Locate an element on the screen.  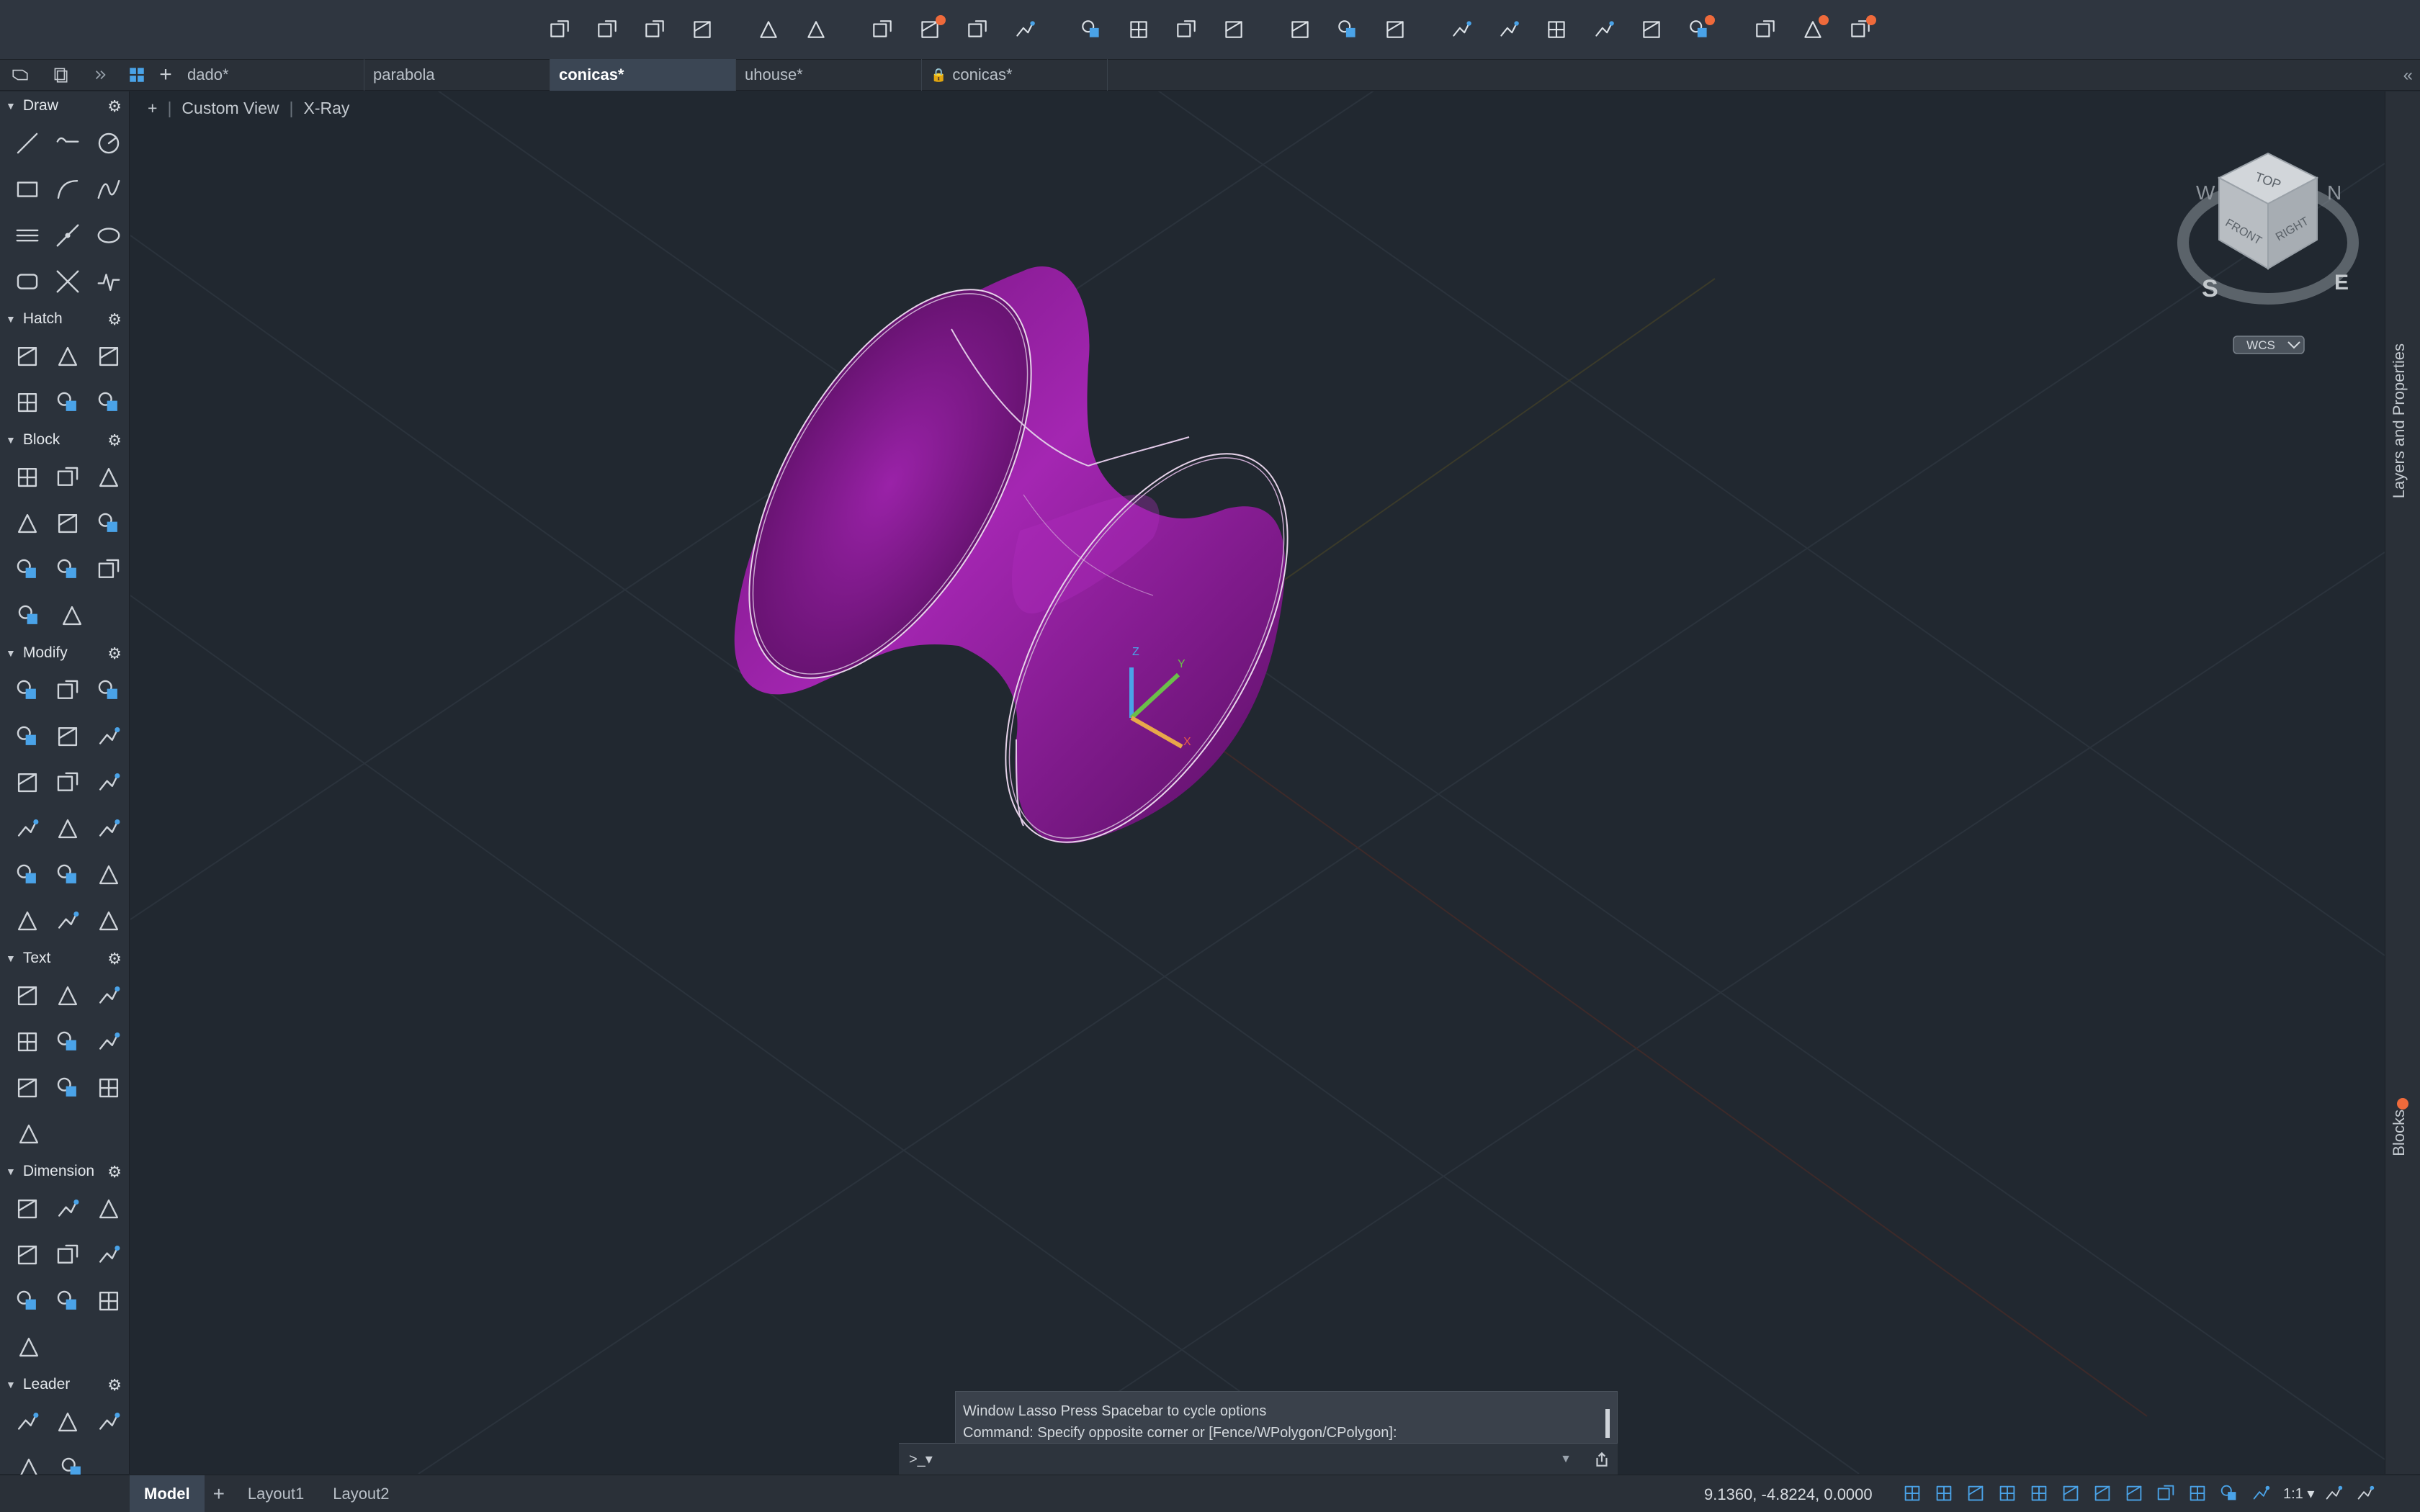
table-icon is located at coordinates (27, 1088).